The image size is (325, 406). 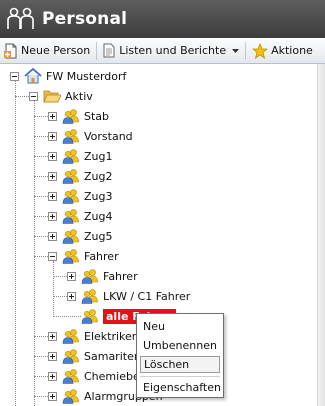 I want to click on tree-node-group: LKW / C1 Fahrer, so click(x=128, y=296).